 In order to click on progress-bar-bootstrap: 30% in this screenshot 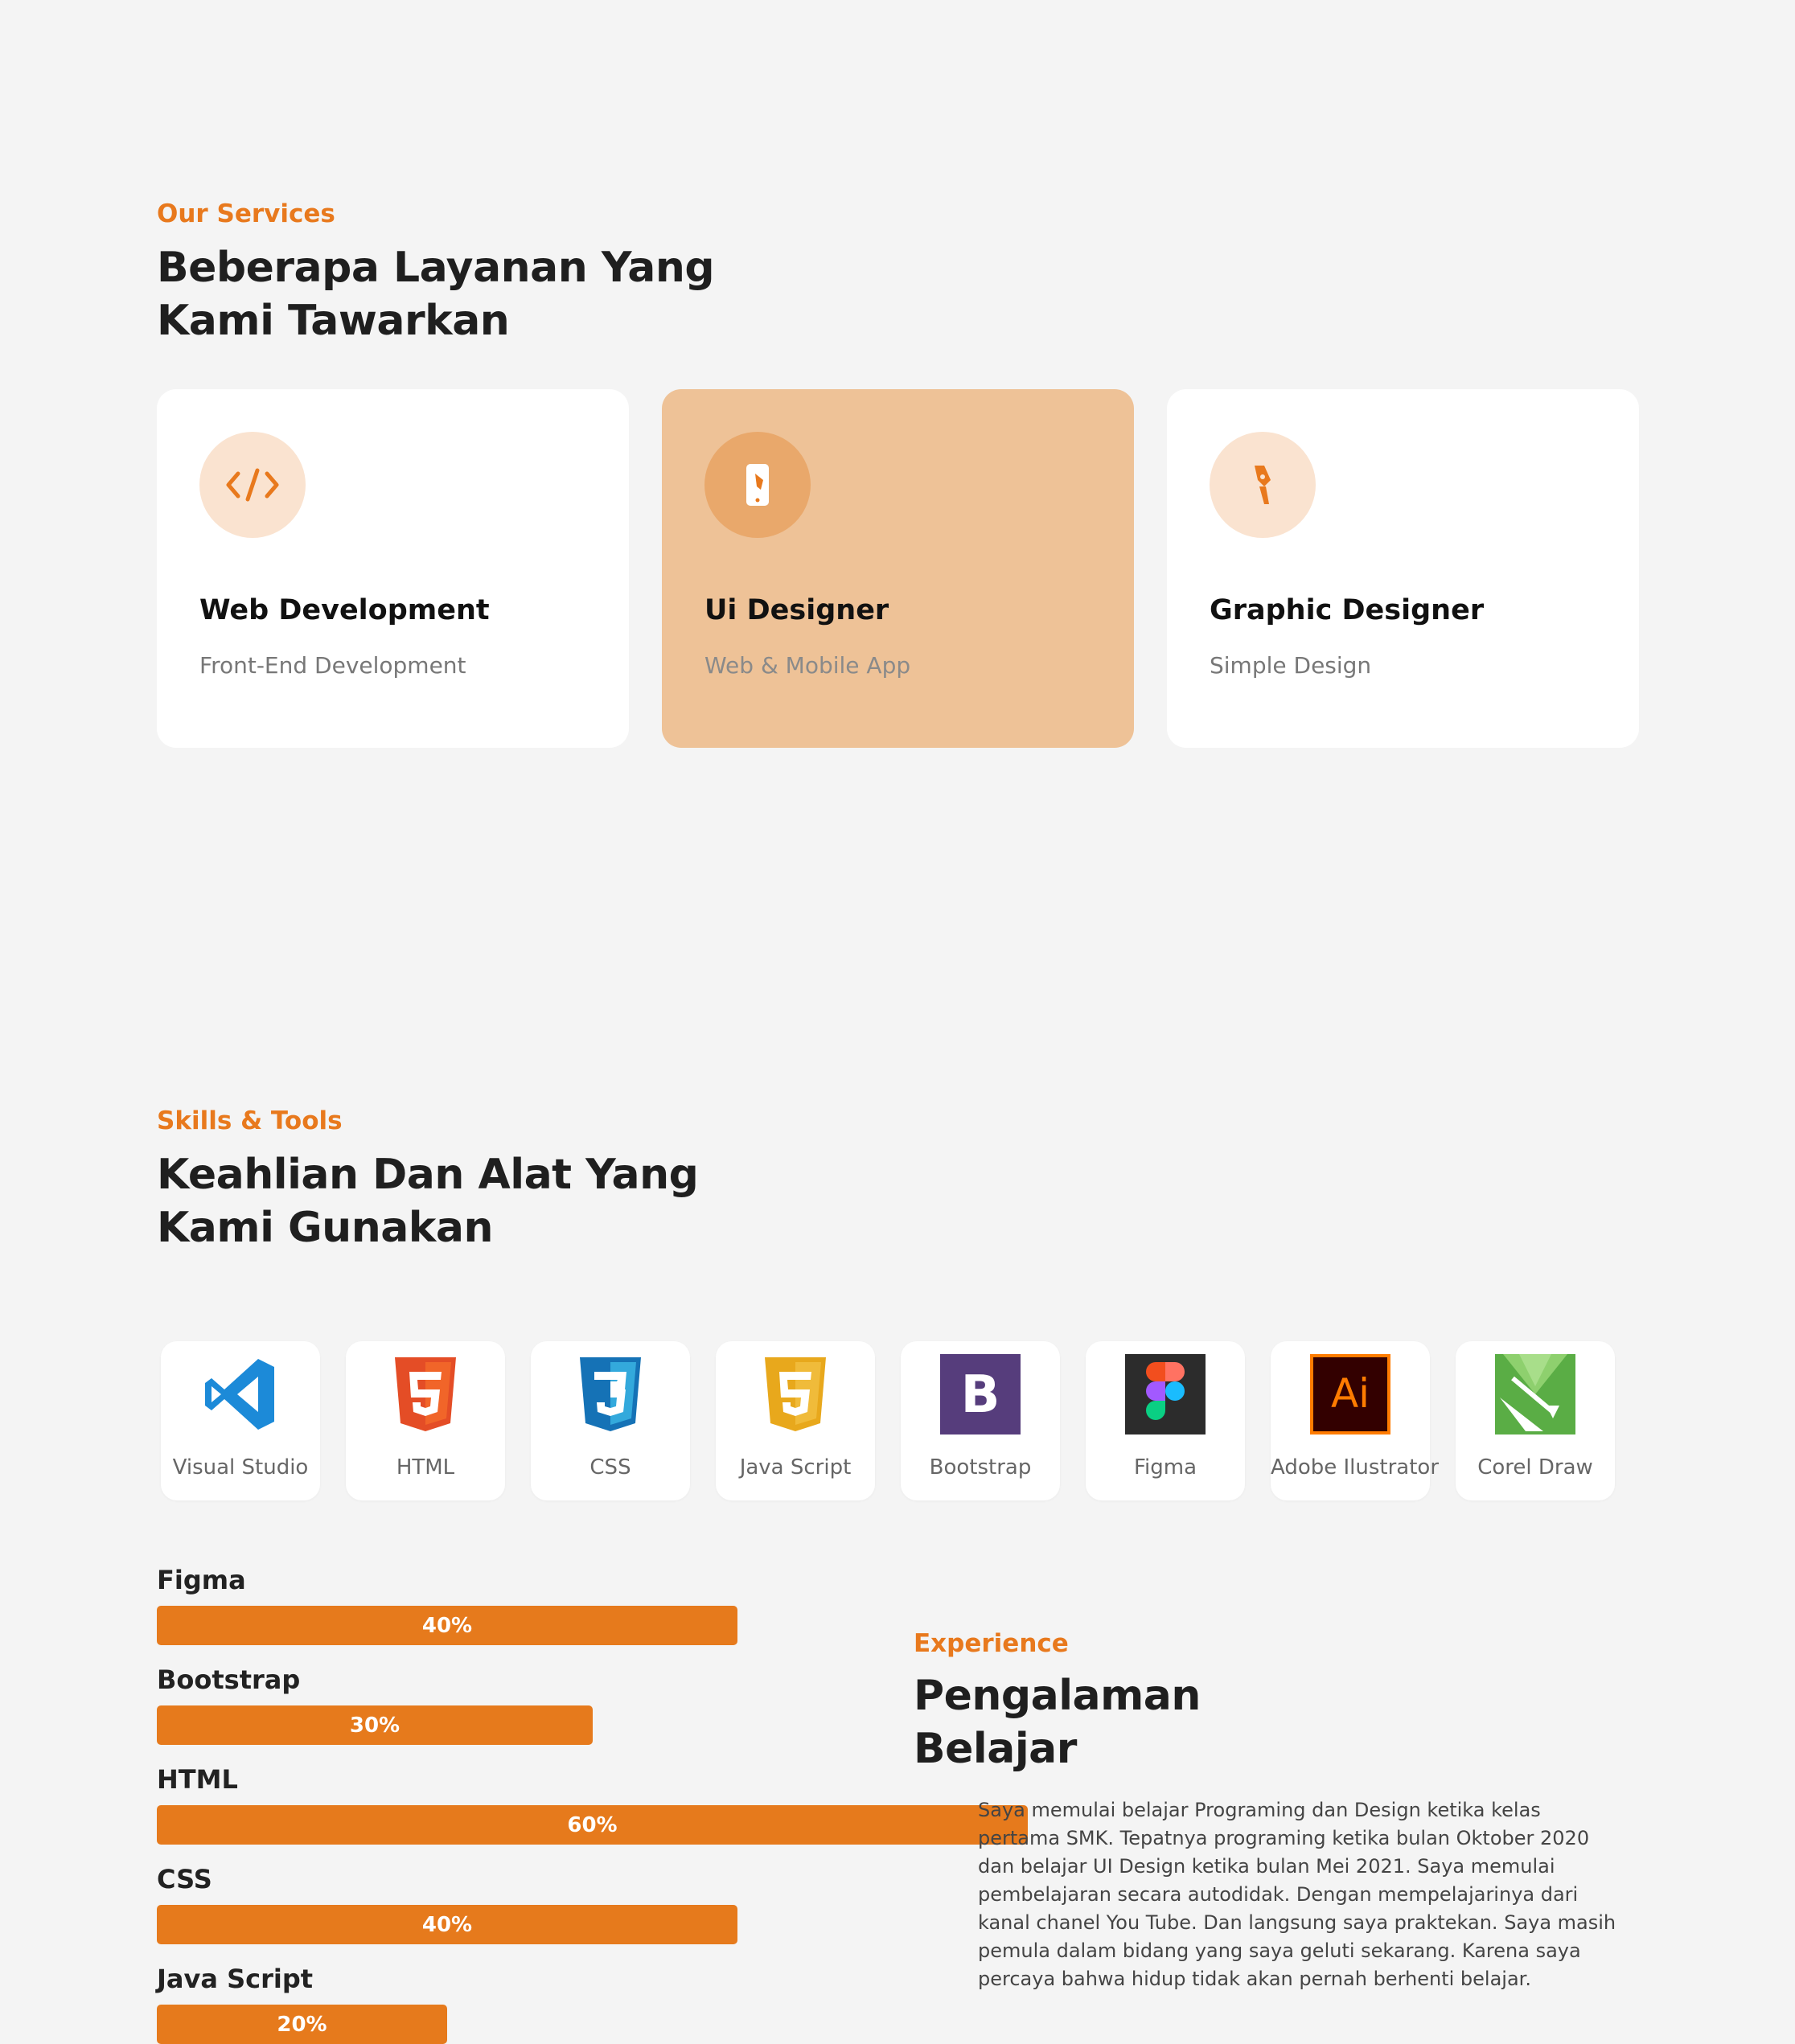, I will do `click(375, 1725)`.